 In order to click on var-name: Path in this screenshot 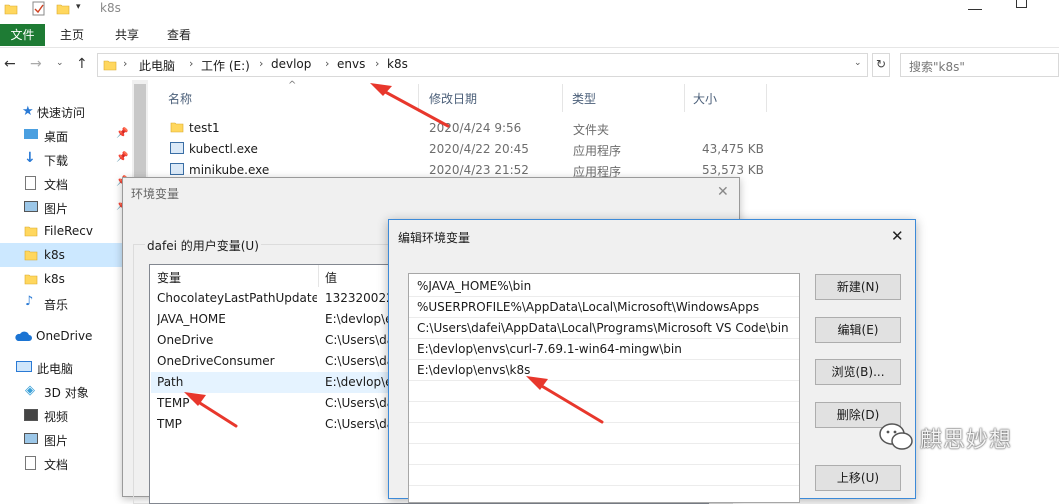, I will do `click(170, 382)`.